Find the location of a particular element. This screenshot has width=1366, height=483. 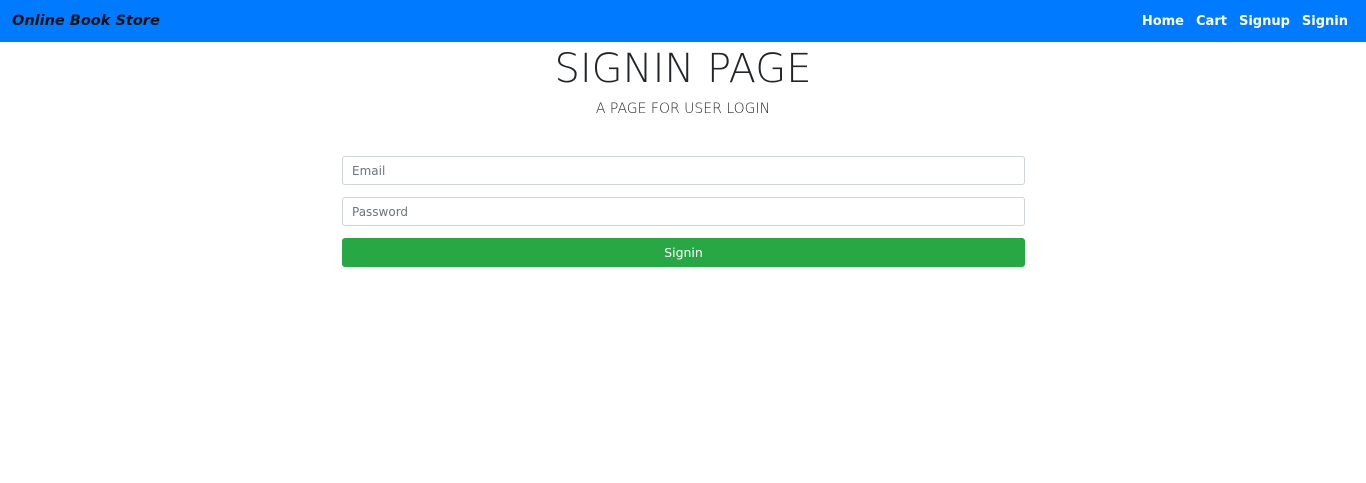

brand-link: Online Book Store is located at coordinates (86, 21).